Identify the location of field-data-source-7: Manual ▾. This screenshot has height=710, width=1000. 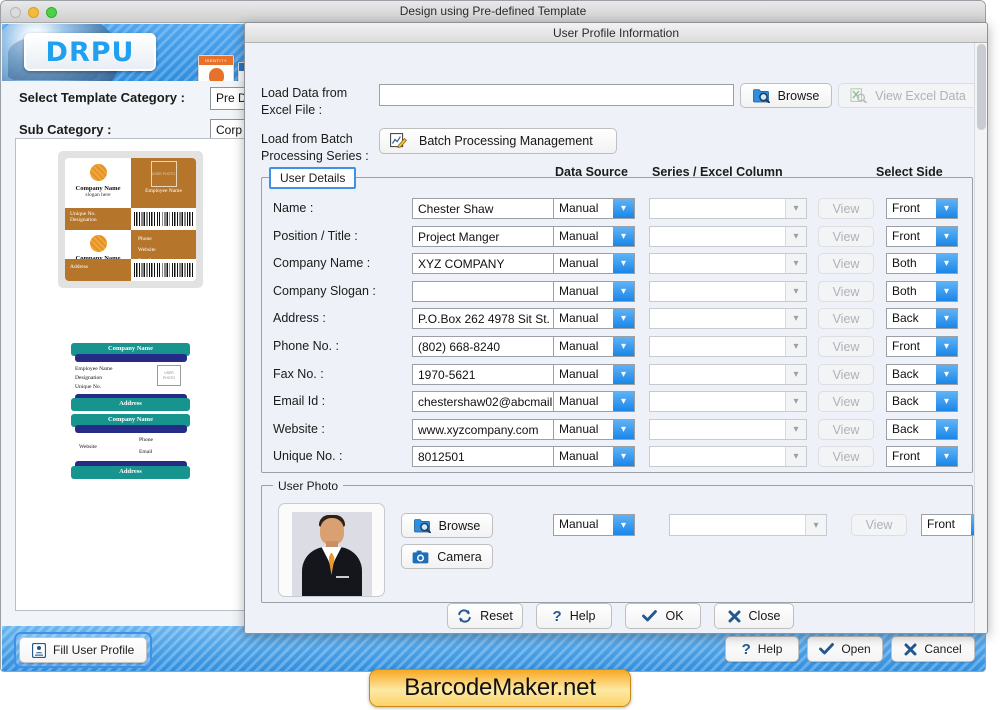
(594, 401).